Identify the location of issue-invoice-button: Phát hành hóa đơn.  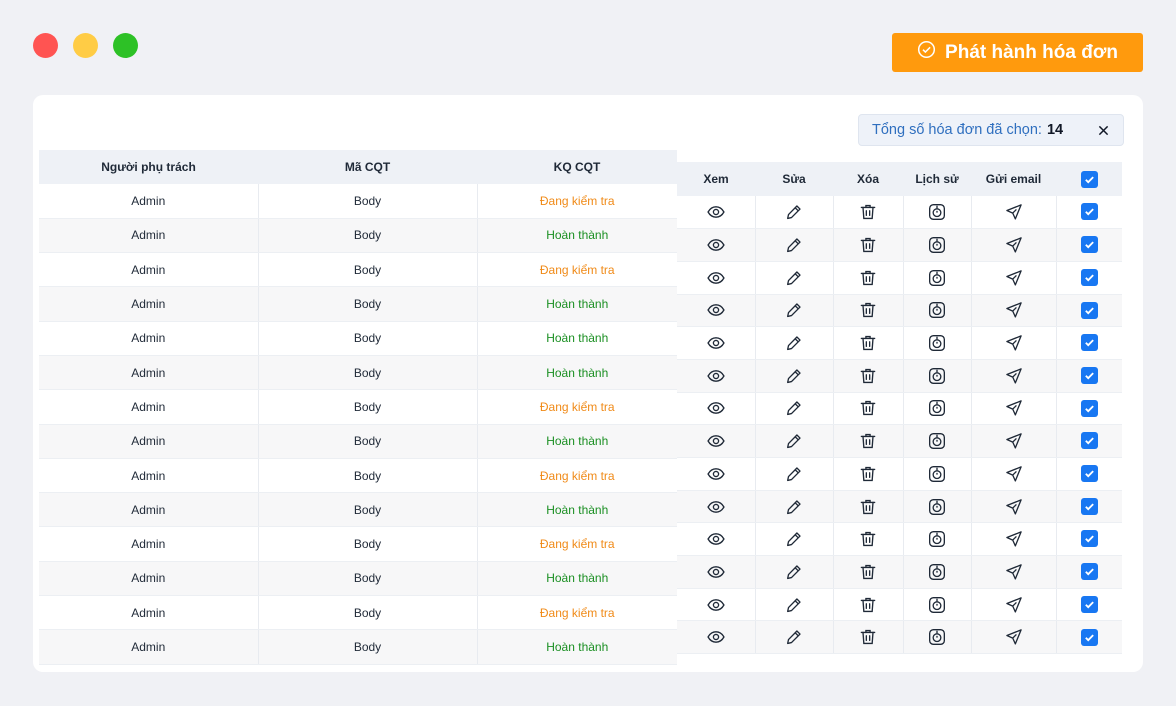
(1017, 52).